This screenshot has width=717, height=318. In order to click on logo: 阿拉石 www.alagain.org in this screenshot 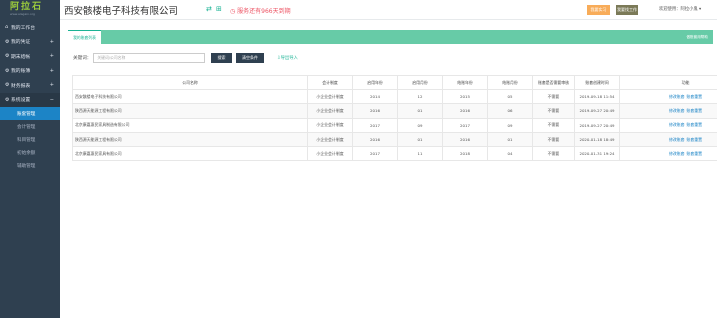, I will do `click(30, 10)`.